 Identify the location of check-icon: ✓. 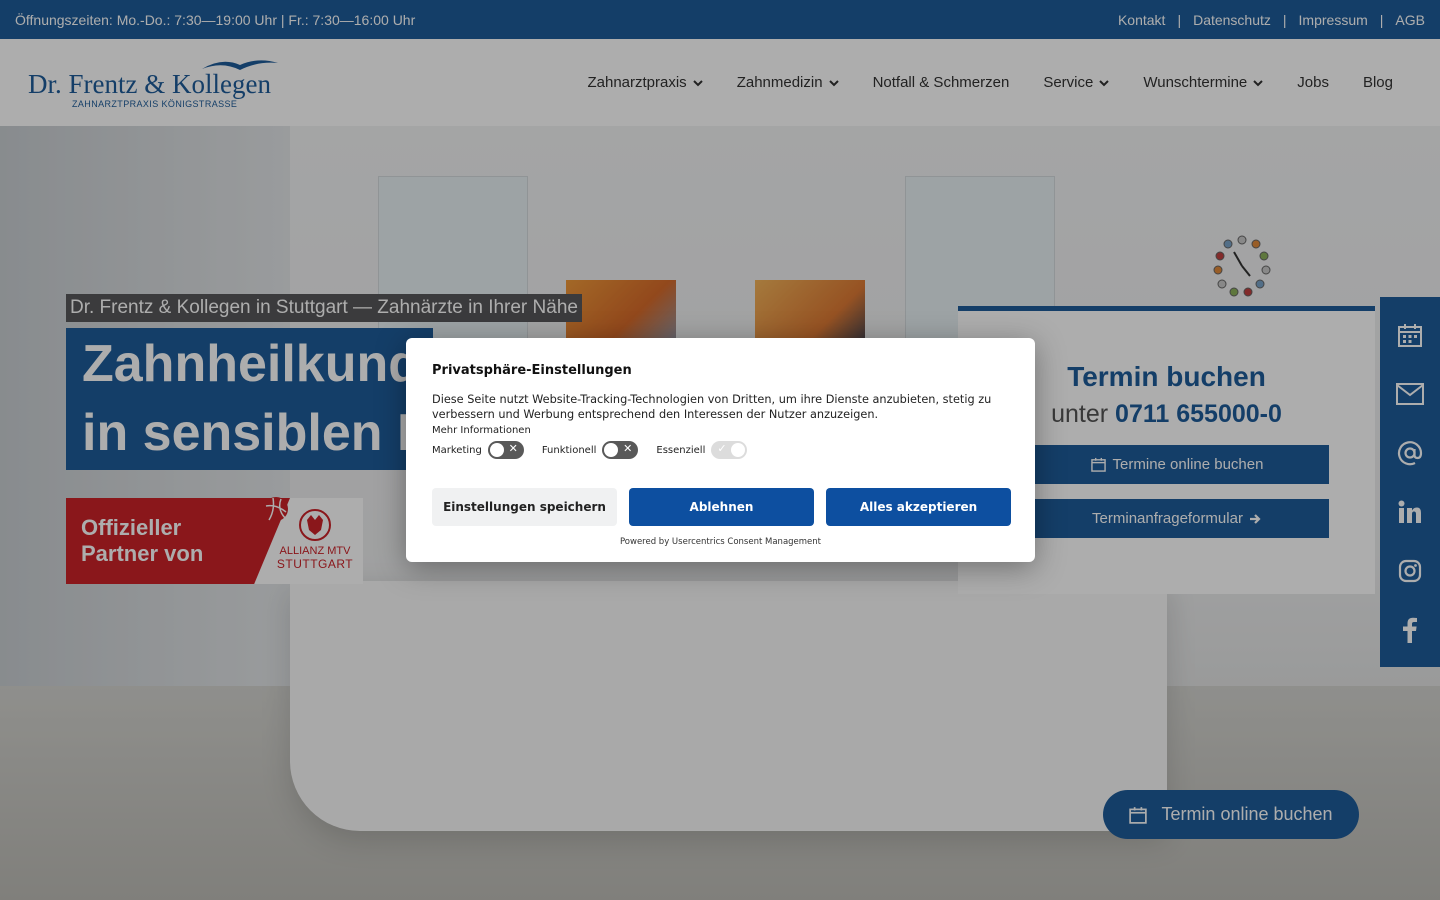
(722, 448).